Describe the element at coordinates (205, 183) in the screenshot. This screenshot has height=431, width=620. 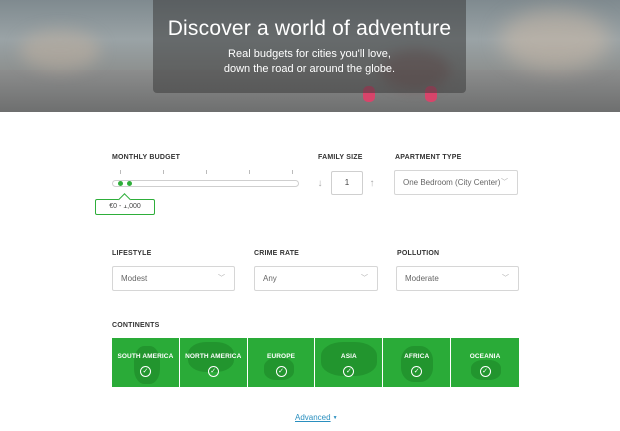
I see `budget-slider-track` at that location.